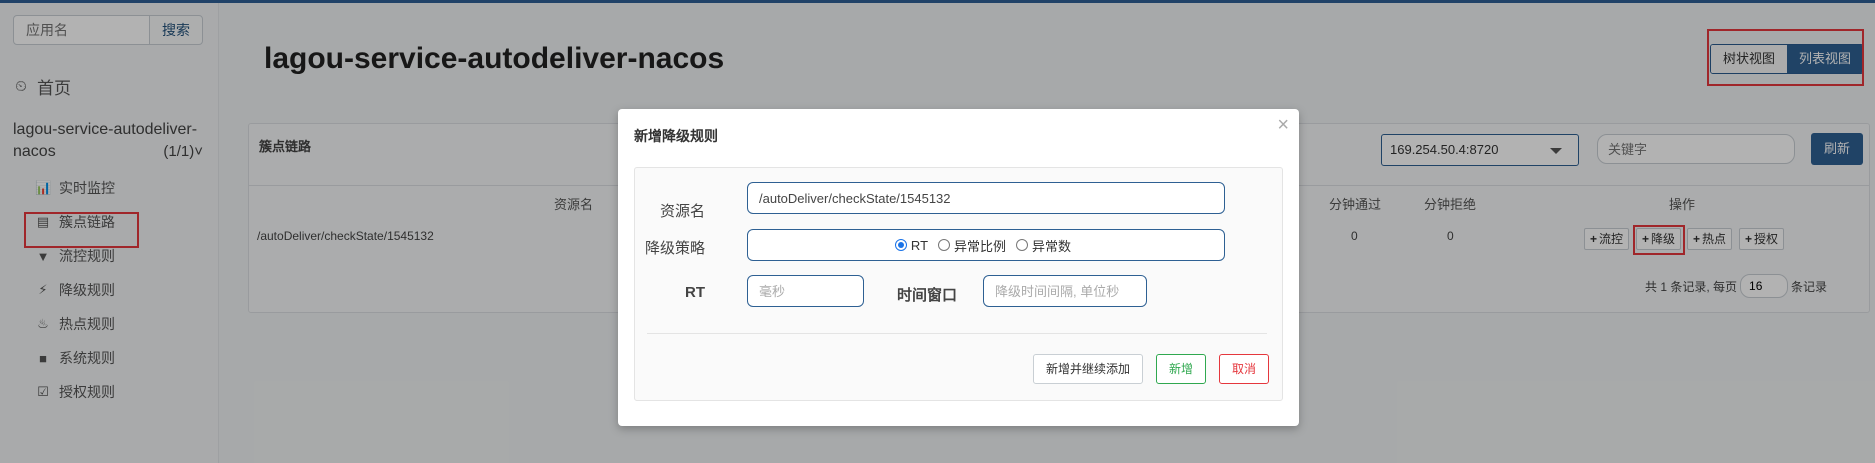 This screenshot has width=1875, height=463. I want to click on strategy-label: 降级策略, so click(674, 248).